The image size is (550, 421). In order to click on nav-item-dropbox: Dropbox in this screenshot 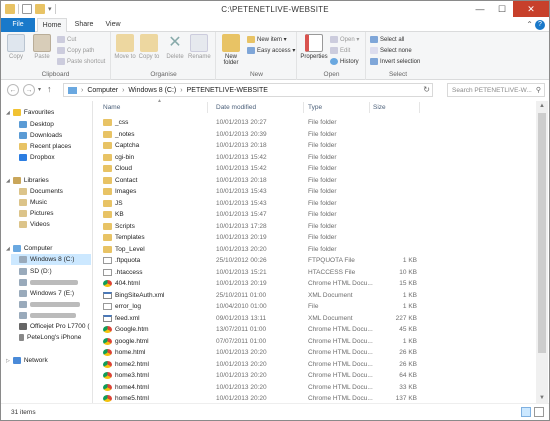, I will do `click(37, 157)`.